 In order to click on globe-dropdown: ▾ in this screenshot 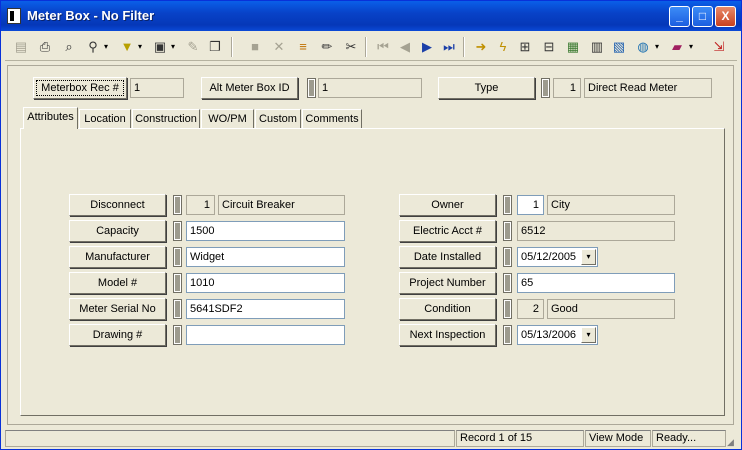, I will do `click(659, 47)`.